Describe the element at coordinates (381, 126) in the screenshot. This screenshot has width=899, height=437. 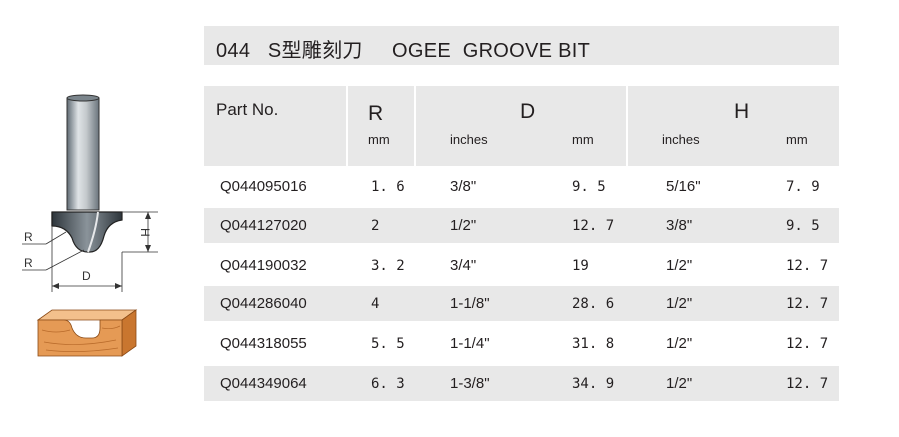
I see `header-r: R mm` at that location.